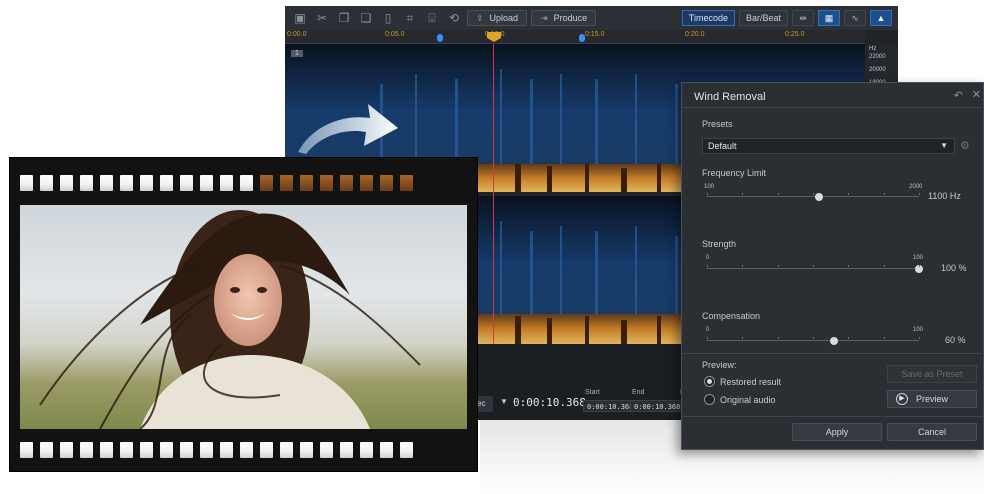  I want to click on ruler-tick: 0:05.0, so click(395, 34).